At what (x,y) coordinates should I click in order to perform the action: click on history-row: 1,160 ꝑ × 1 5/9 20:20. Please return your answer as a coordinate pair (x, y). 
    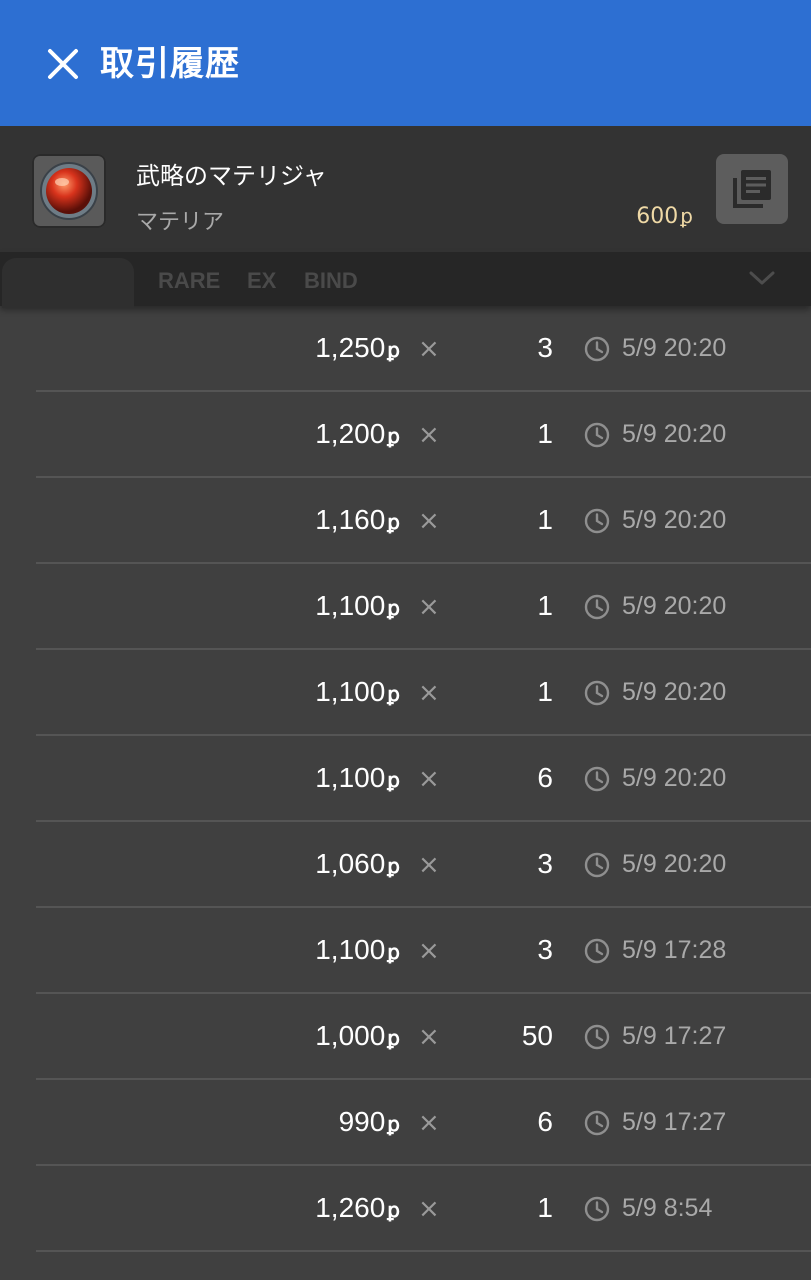
    Looking at the image, I should click on (405, 521).